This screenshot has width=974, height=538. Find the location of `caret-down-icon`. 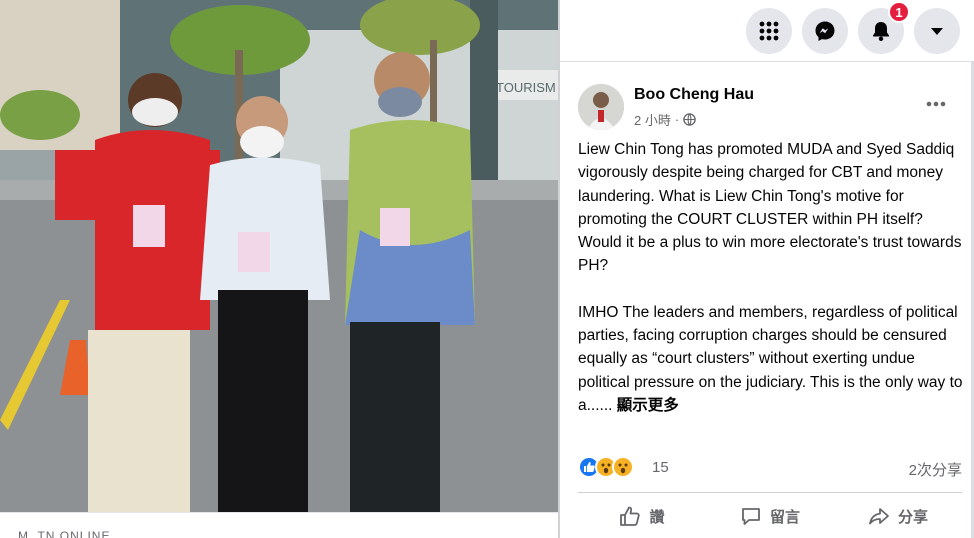

caret-down-icon is located at coordinates (937, 31).